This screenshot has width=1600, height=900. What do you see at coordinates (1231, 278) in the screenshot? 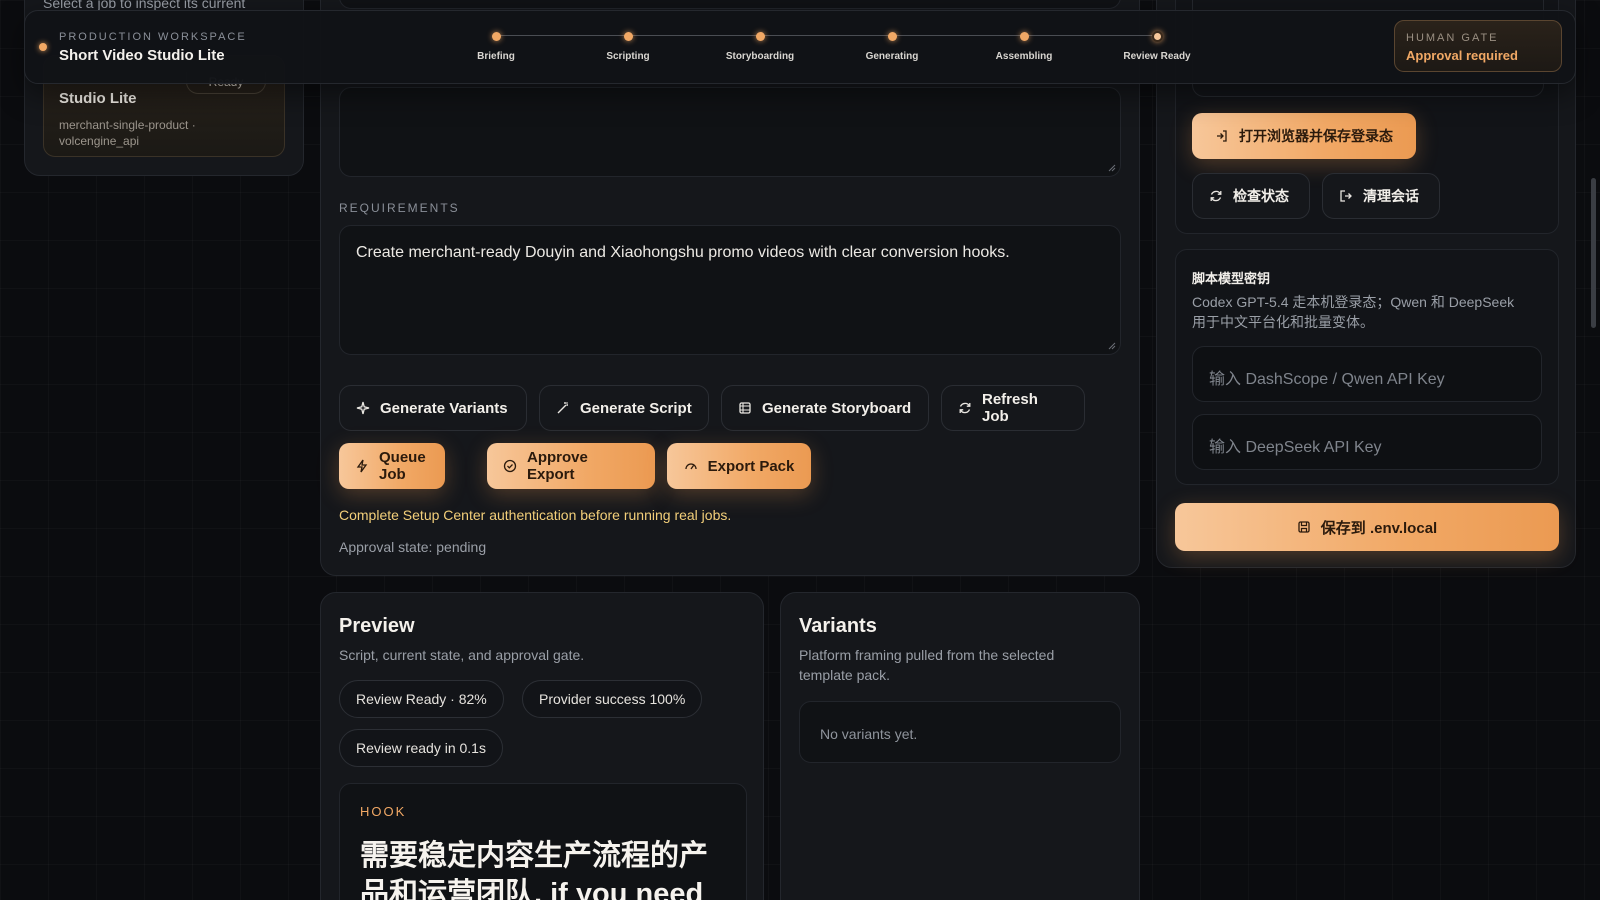
I see `model-keys-title: 脚本模型密钥` at bounding box center [1231, 278].